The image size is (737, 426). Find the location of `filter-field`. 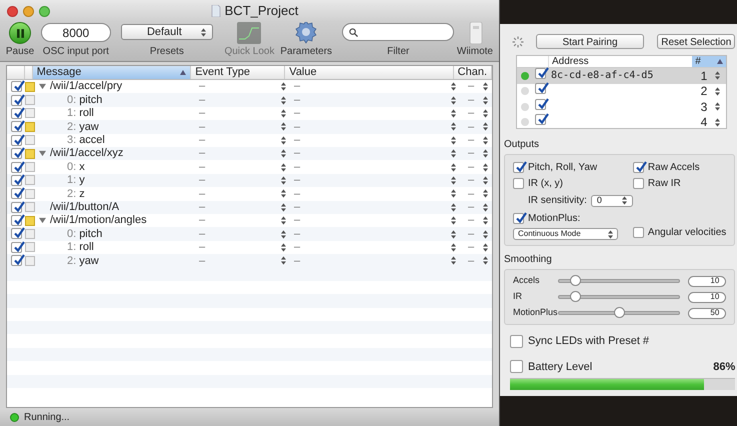

filter-field is located at coordinates (398, 32).